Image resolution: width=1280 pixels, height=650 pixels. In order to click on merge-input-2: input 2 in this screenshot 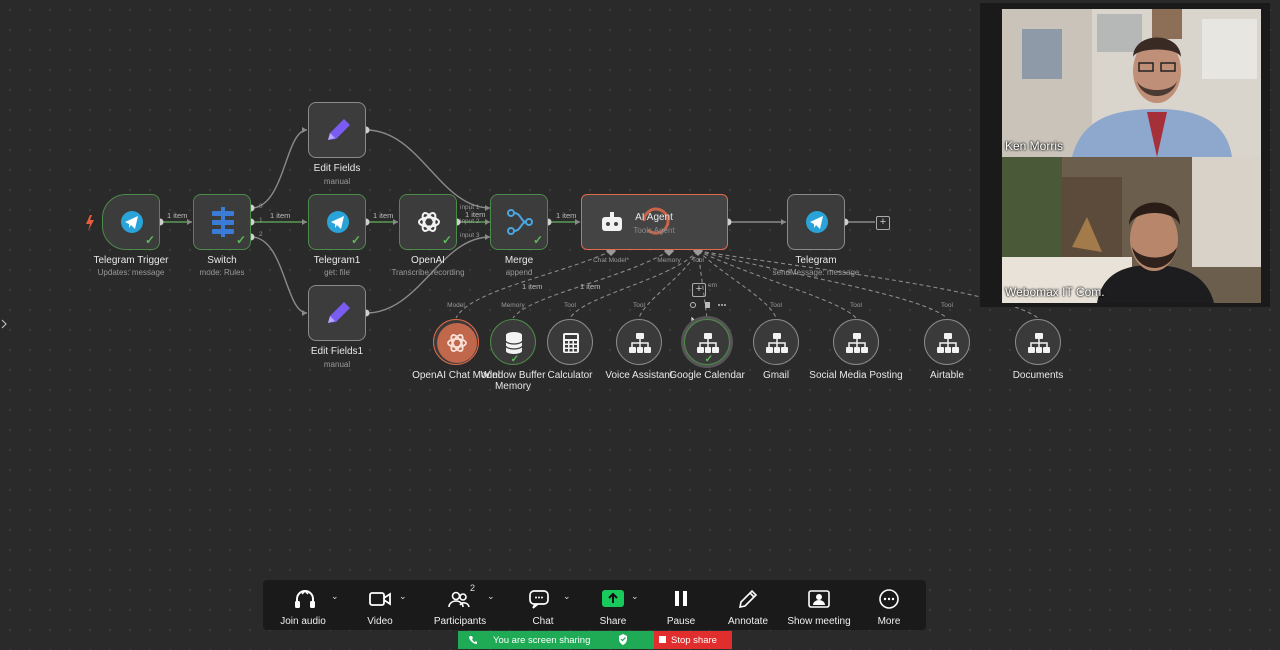, I will do `click(470, 221)`.